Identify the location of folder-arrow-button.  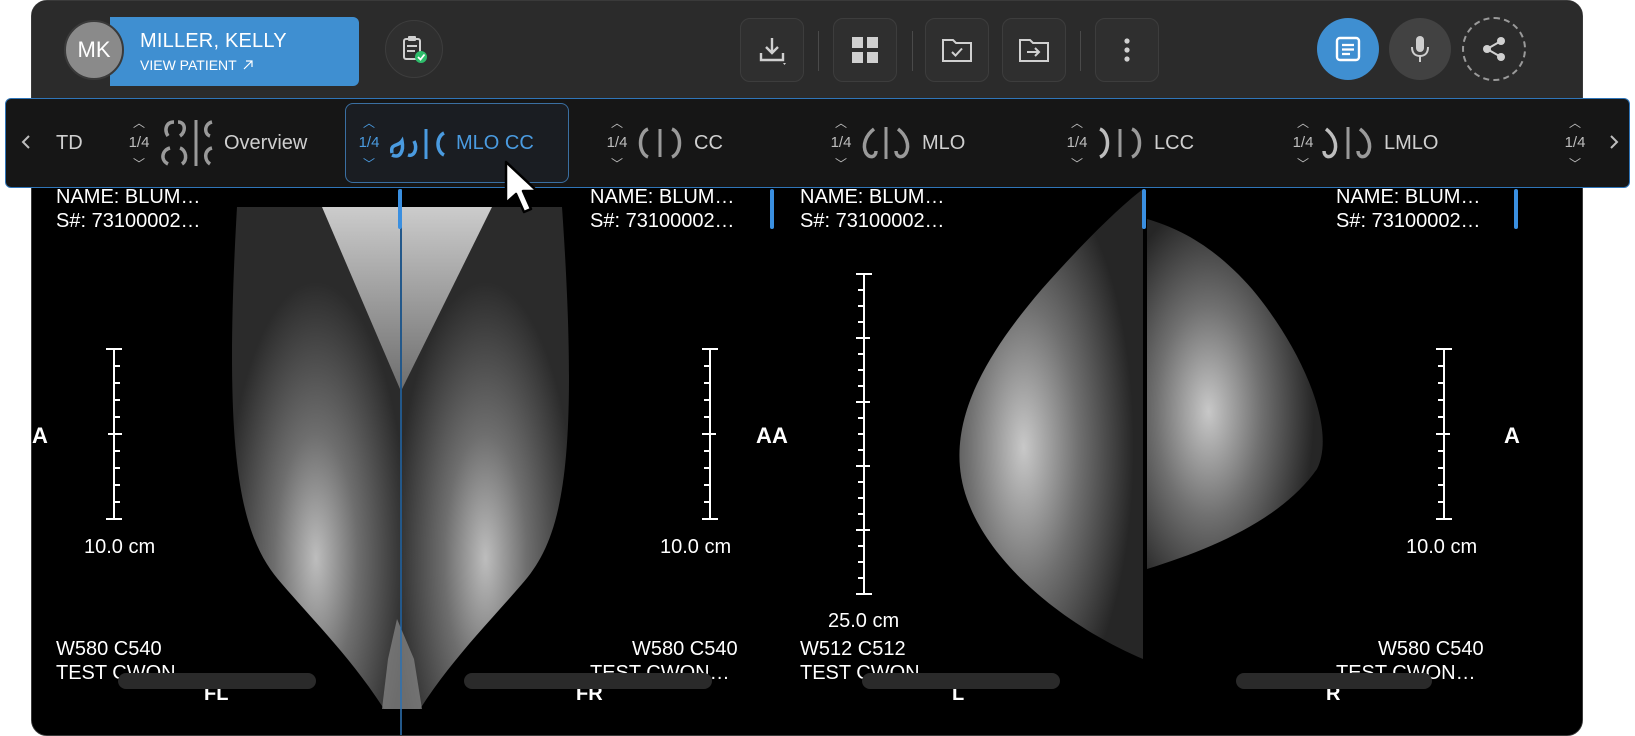
(1034, 50).